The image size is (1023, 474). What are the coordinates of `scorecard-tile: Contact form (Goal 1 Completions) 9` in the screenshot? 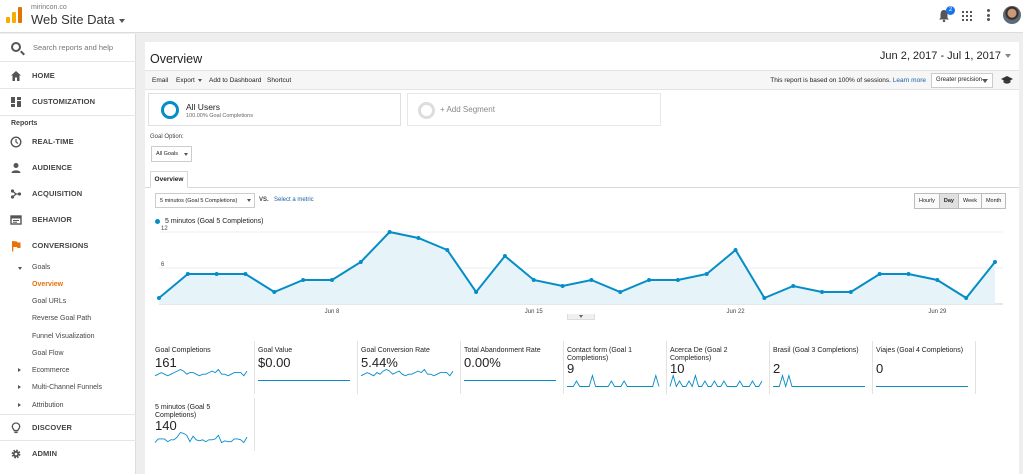 It's located at (615, 367).